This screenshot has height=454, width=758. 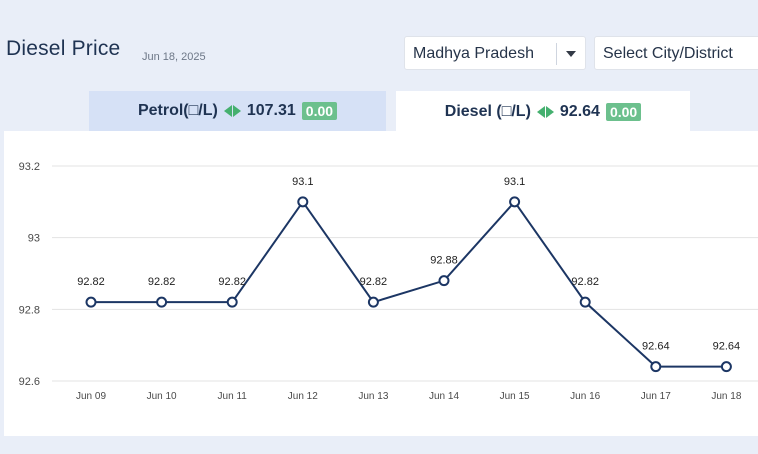 I want to click on tab-diesel-label: Diesel (□/L), so click(x=487, y=111).